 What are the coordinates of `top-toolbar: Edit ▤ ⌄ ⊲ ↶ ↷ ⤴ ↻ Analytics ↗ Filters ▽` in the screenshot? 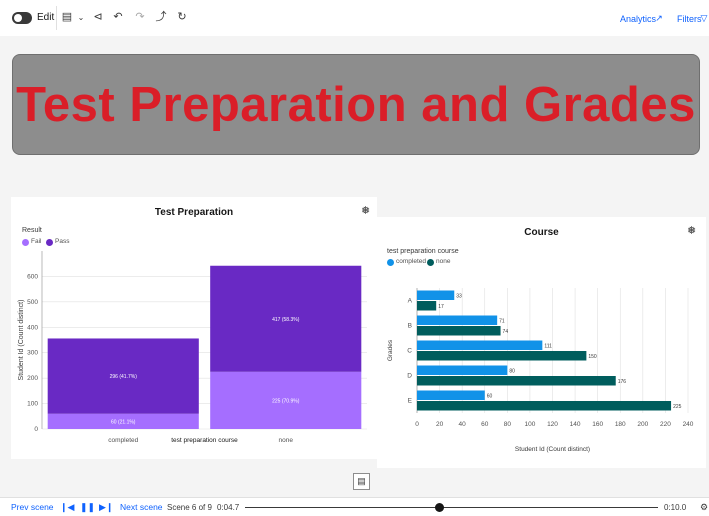 It's located at (354, 18).